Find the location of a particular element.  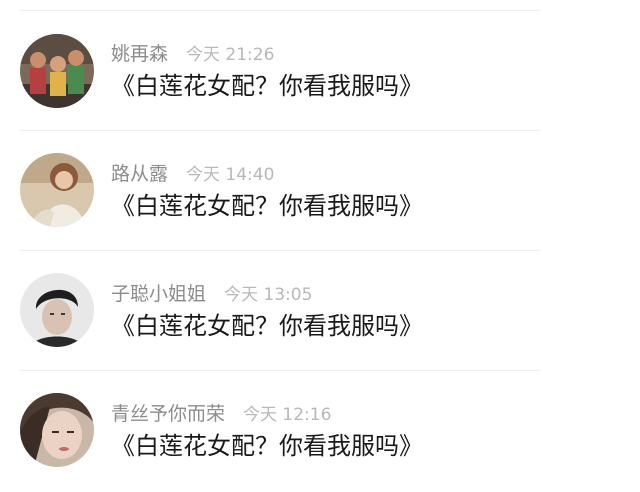

username: 子聪小姐姐 is located at coordinates (158, 294).